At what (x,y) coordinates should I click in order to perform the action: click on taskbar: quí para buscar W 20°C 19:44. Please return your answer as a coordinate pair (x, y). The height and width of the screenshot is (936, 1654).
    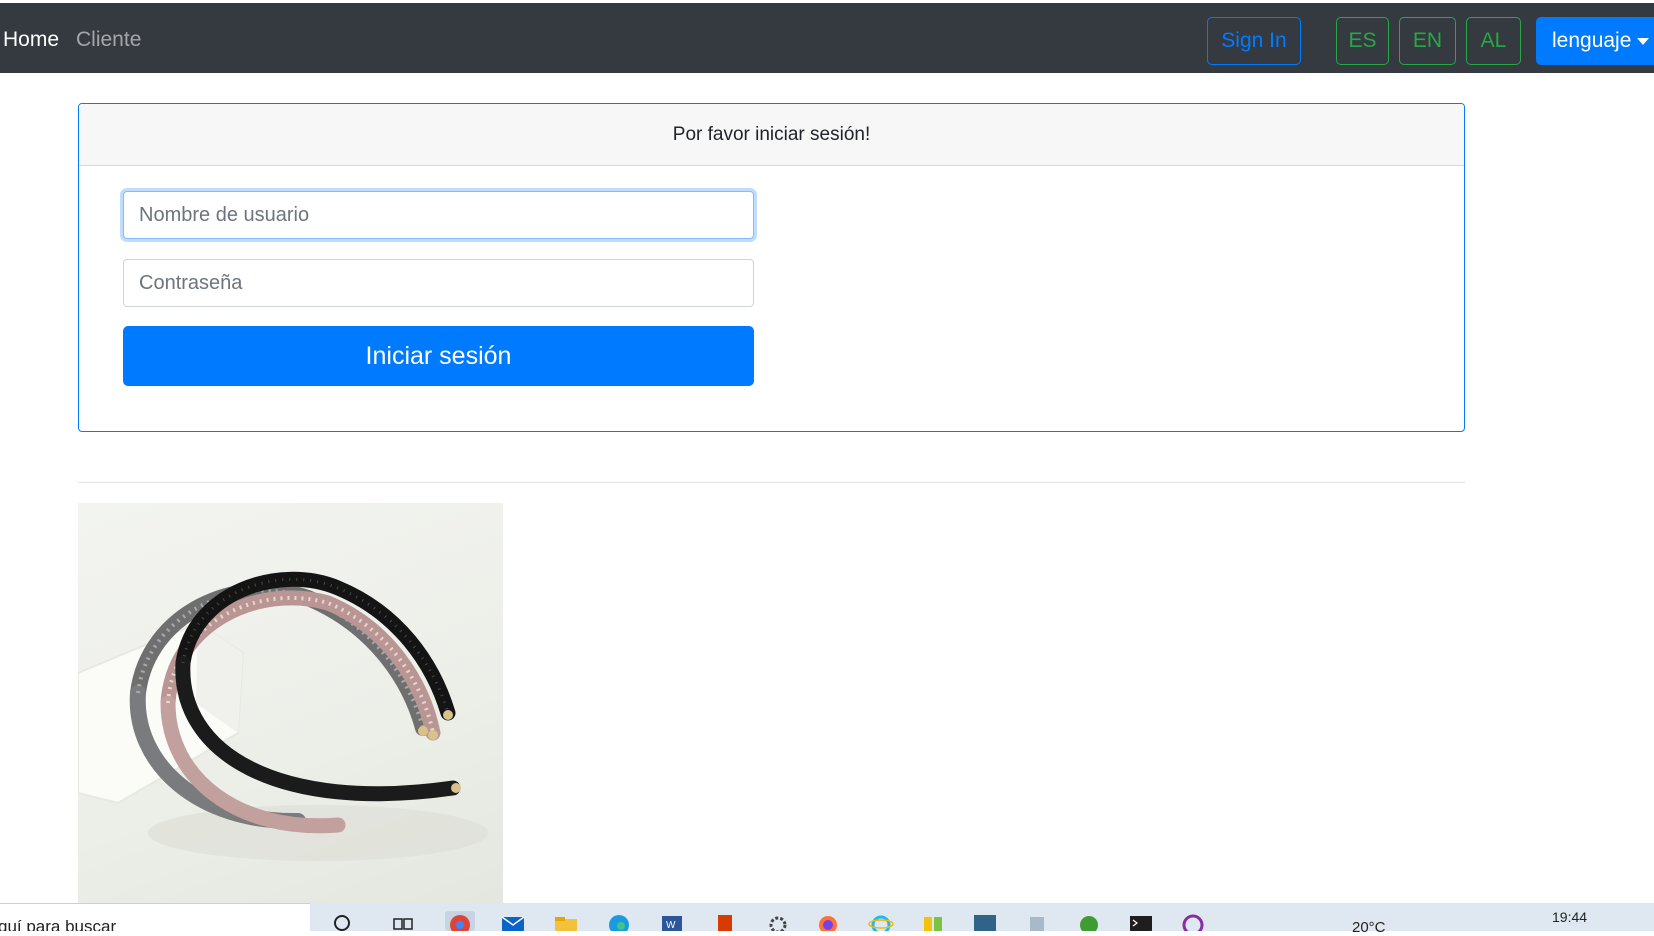
    Looking at the image, I should click on (827, 919).